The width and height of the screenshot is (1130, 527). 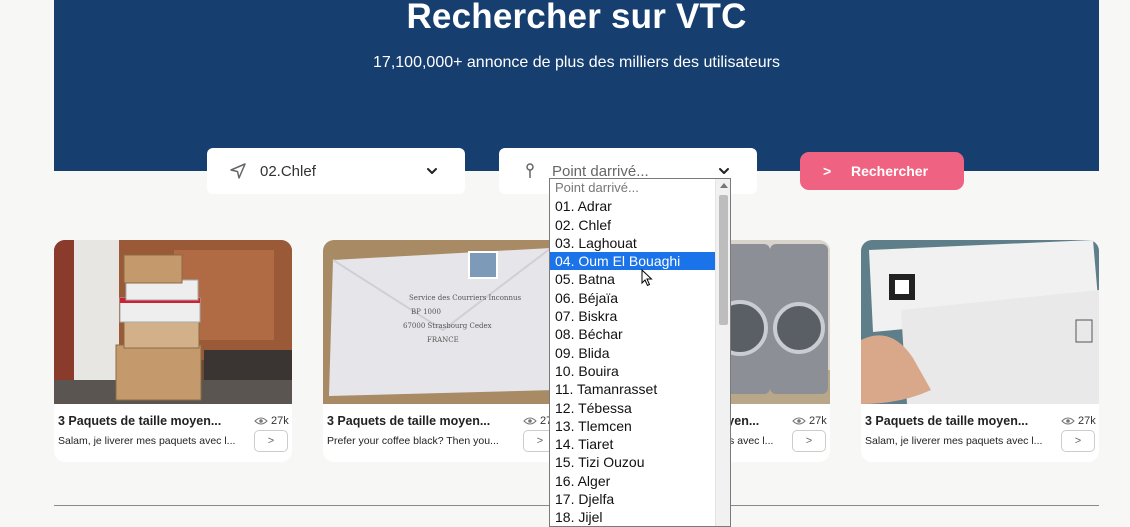 I want to click on mouse-cursor-icon, so click(x=647, y=278).